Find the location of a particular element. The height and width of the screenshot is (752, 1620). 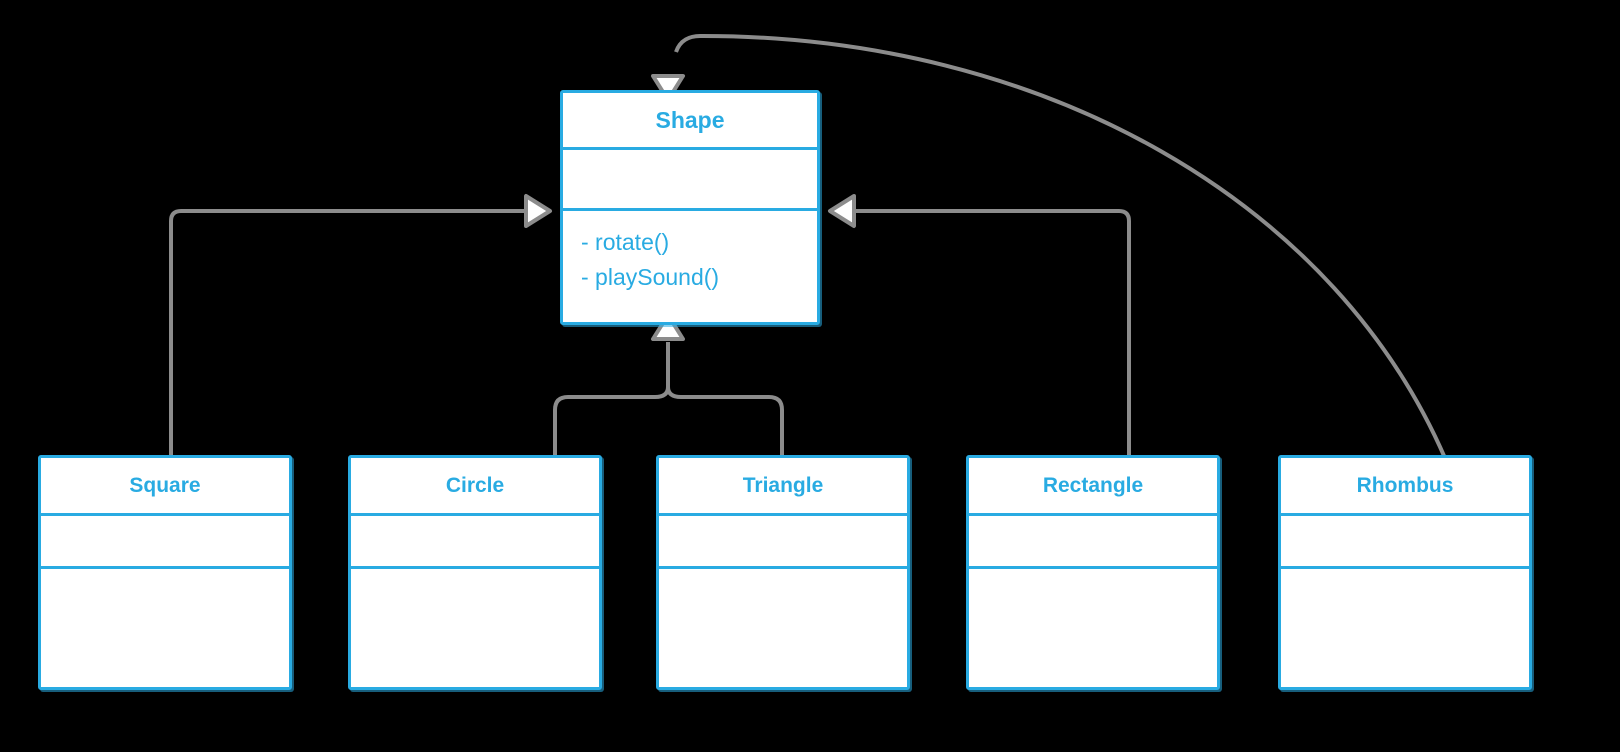

class-operations-shape: - rotate() - playSound() is located at coordinates (690, 266).